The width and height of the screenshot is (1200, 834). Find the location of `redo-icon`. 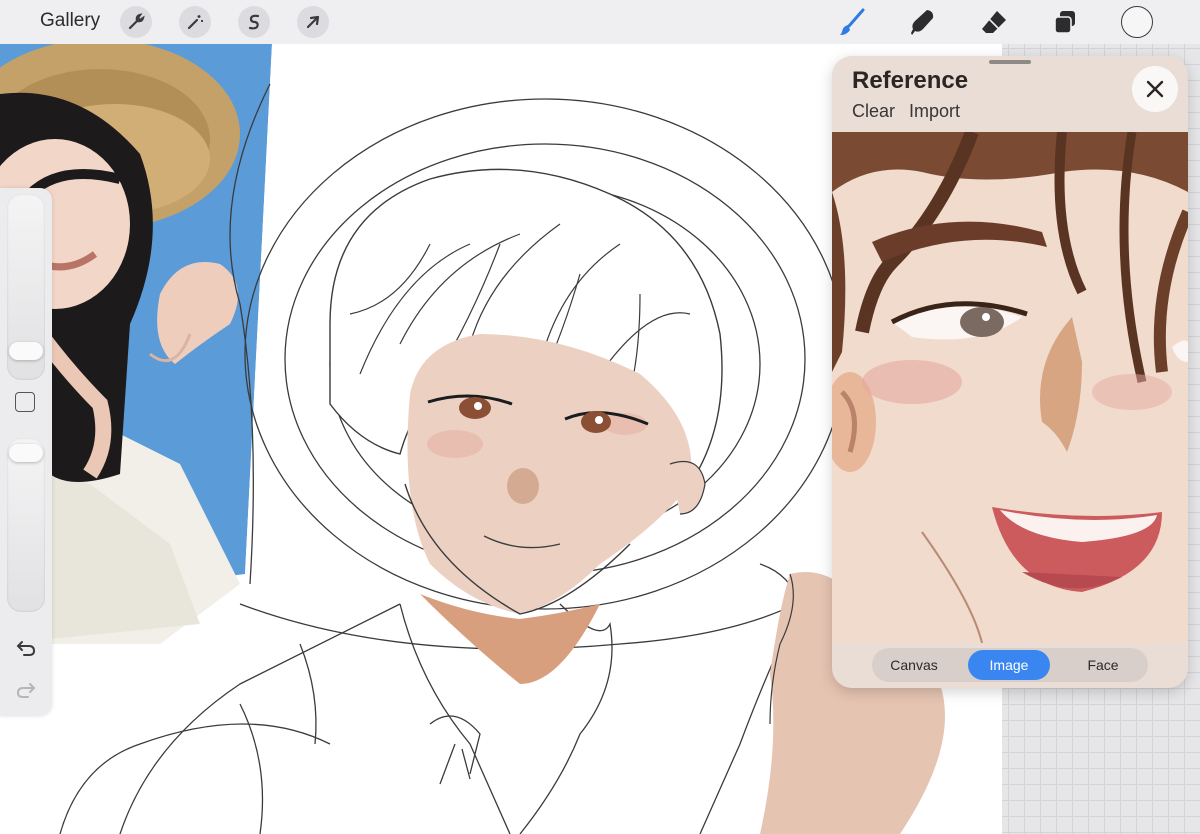

redo-icon is located at coordinates (26, 690).